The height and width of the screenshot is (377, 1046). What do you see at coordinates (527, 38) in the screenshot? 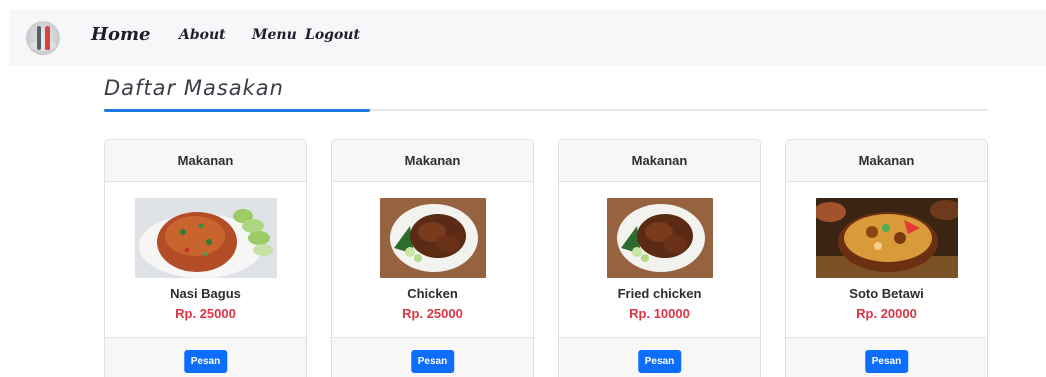
I see `navbar: Home About Menu Logout` at bounding box center [527, 38].